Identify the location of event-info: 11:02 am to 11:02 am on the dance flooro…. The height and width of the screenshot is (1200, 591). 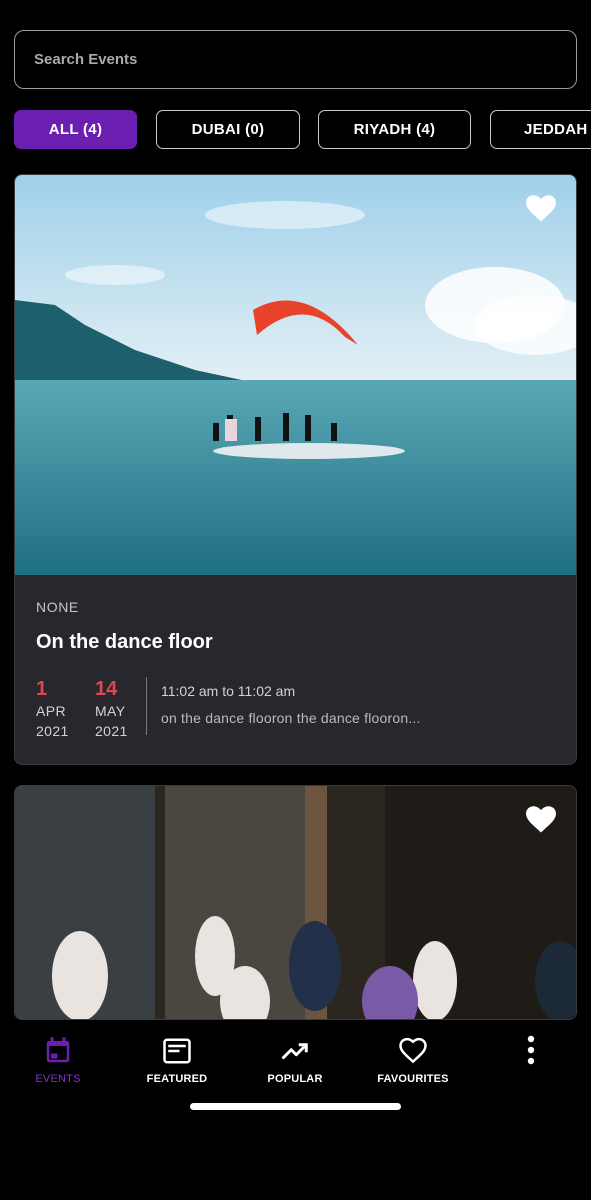
(291, 701).